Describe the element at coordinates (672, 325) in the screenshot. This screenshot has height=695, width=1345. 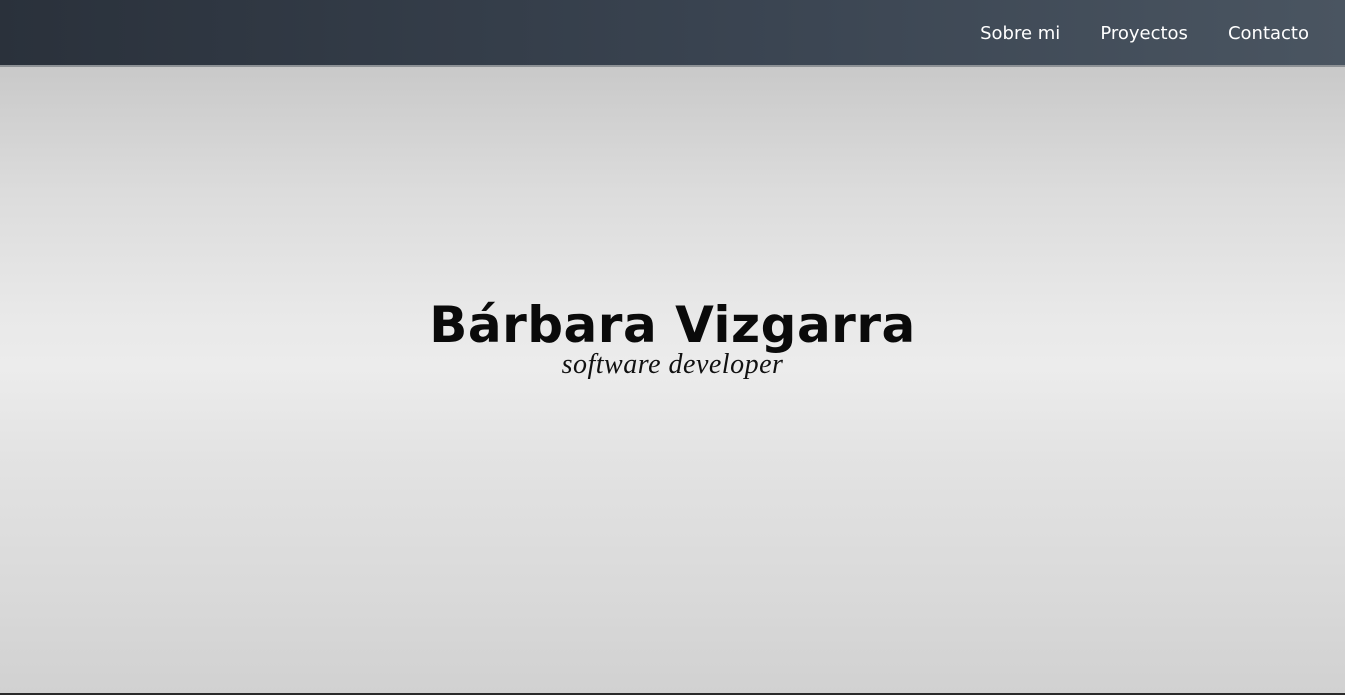
I see `hero-title: Bárbara Vizgarra` at that location.